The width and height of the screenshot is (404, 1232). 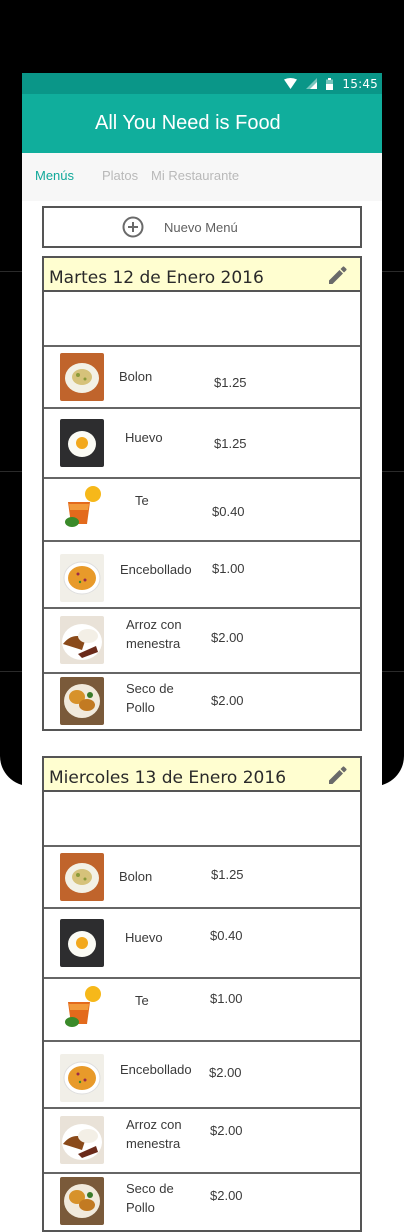 I want to click on menu-date: Miercoles 13 de Enero 2016, so click(x=168, y=778).